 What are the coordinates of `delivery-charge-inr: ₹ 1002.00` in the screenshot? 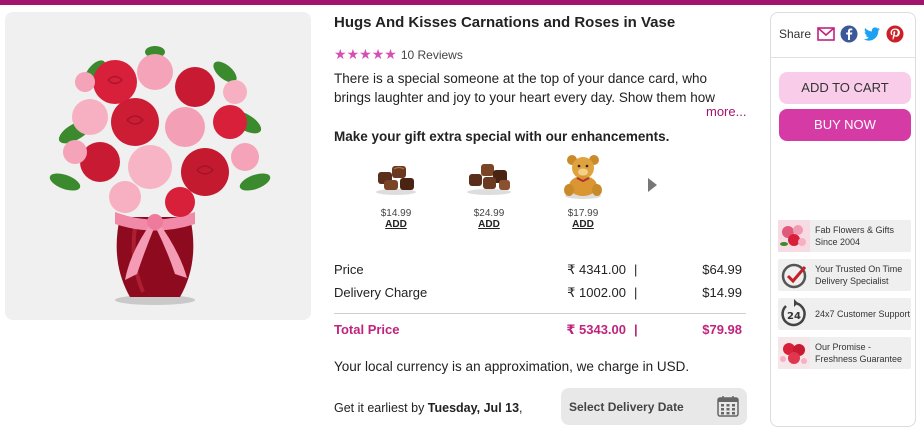 It's located at (596, 292).